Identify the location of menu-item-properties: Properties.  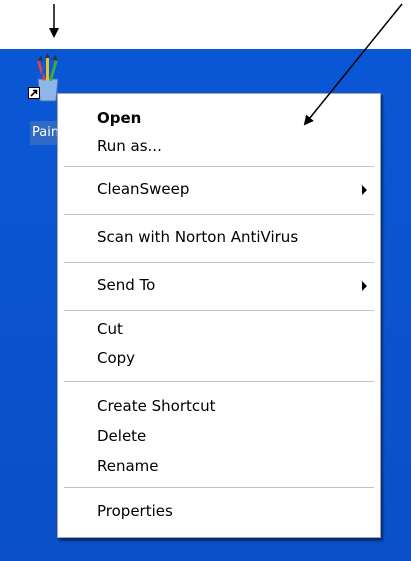
(219, 511).